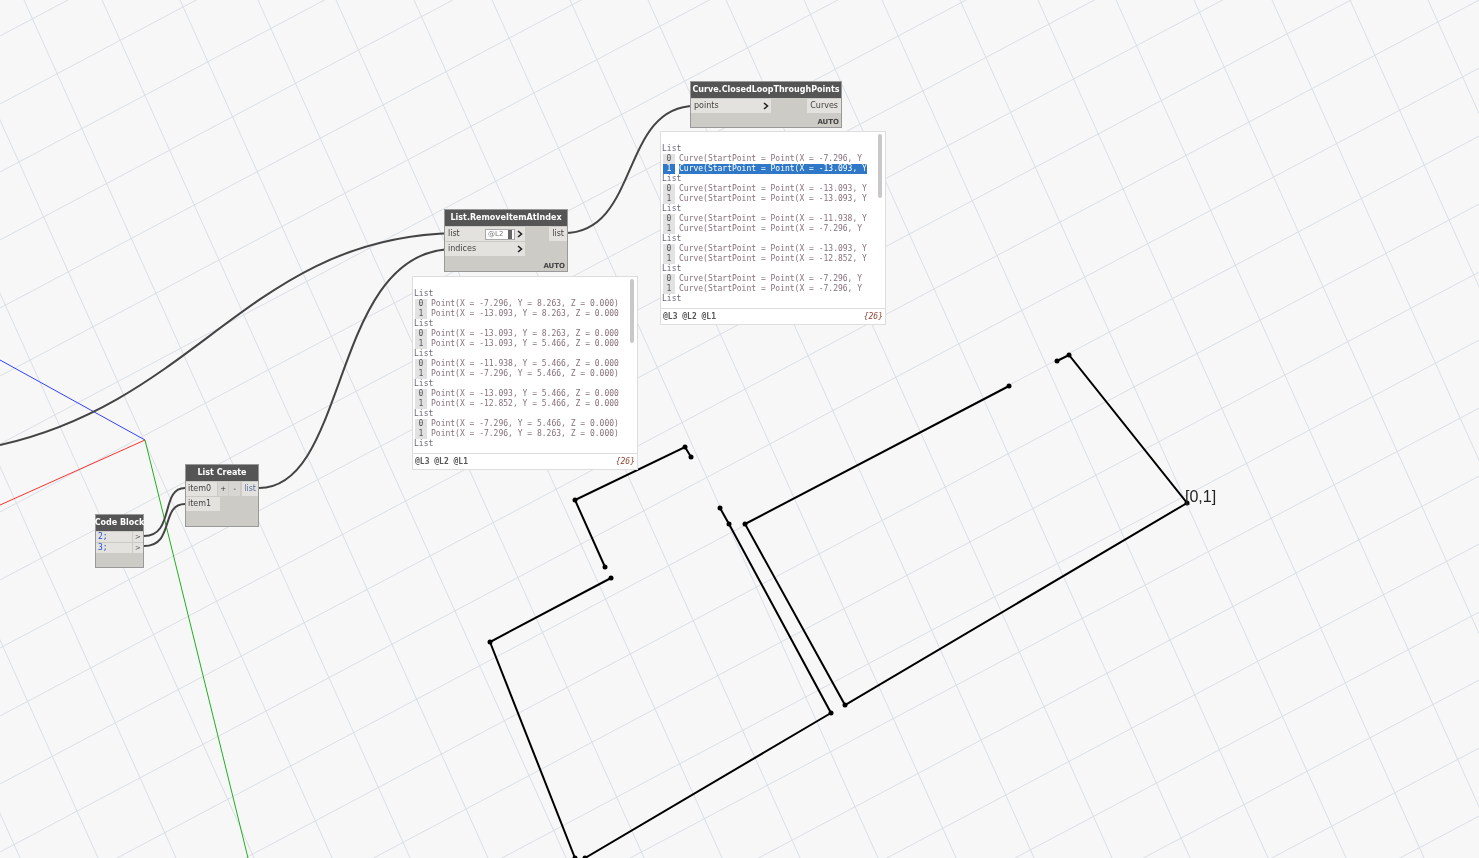  I want to click on preview-item: Point(X = -11.938, Y = 5.466, Z = 0.000, so click(525, 364).